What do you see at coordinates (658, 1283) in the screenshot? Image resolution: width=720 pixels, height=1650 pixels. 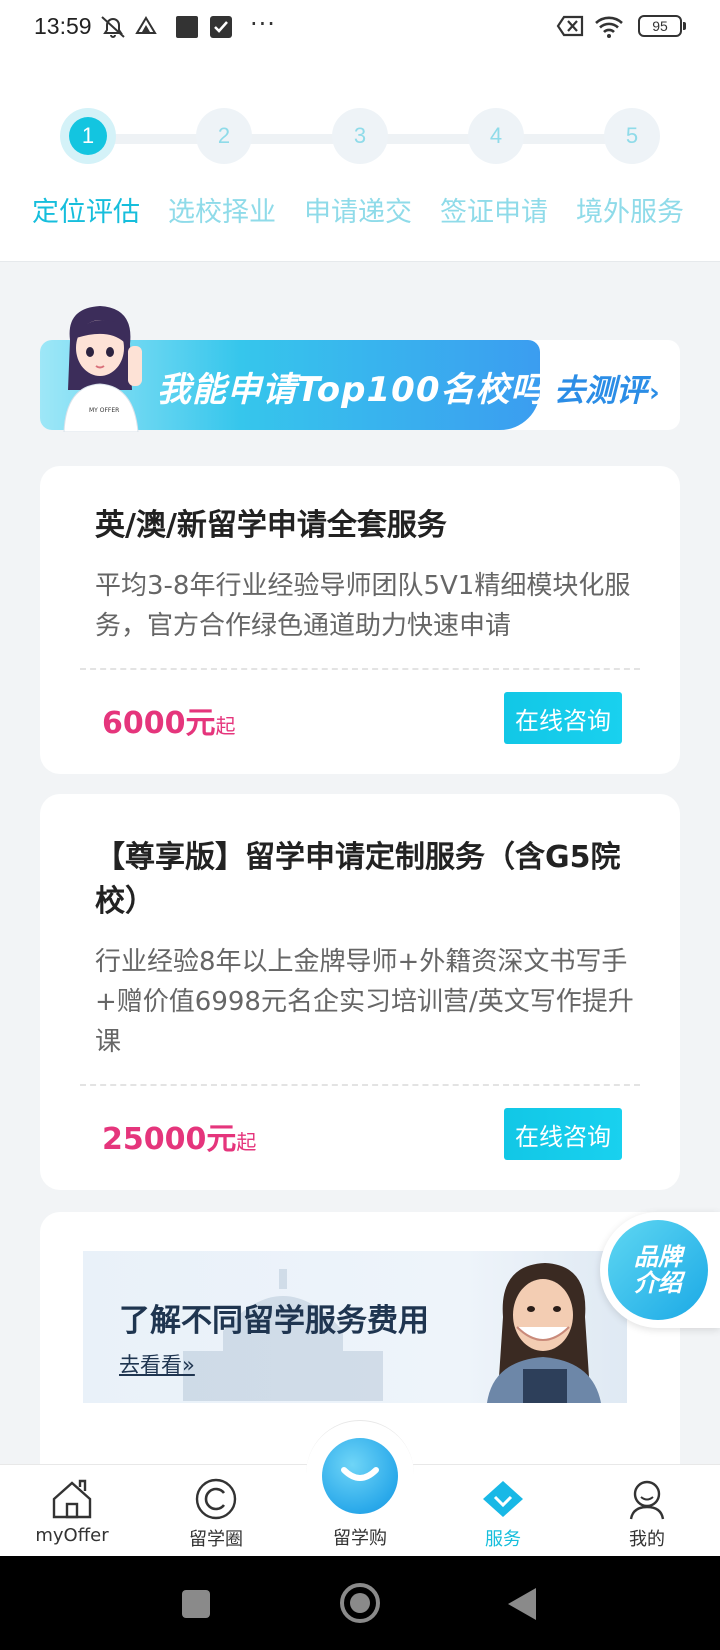 I see `brand-intro-line2: 介绍` at bounding box center [658, 1283].